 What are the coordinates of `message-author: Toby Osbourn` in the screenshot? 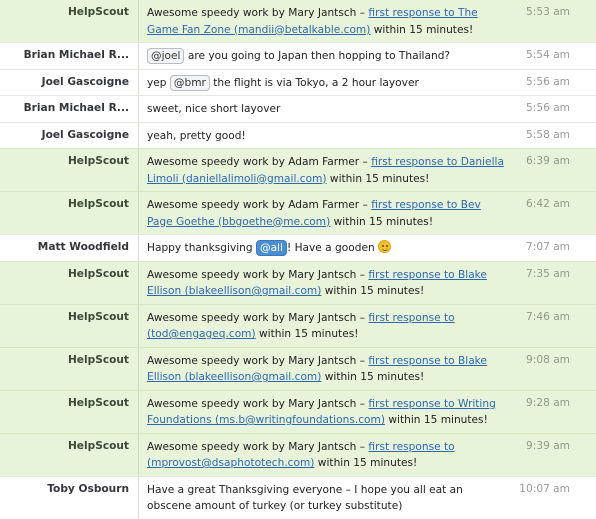 It's located at (69, 497).